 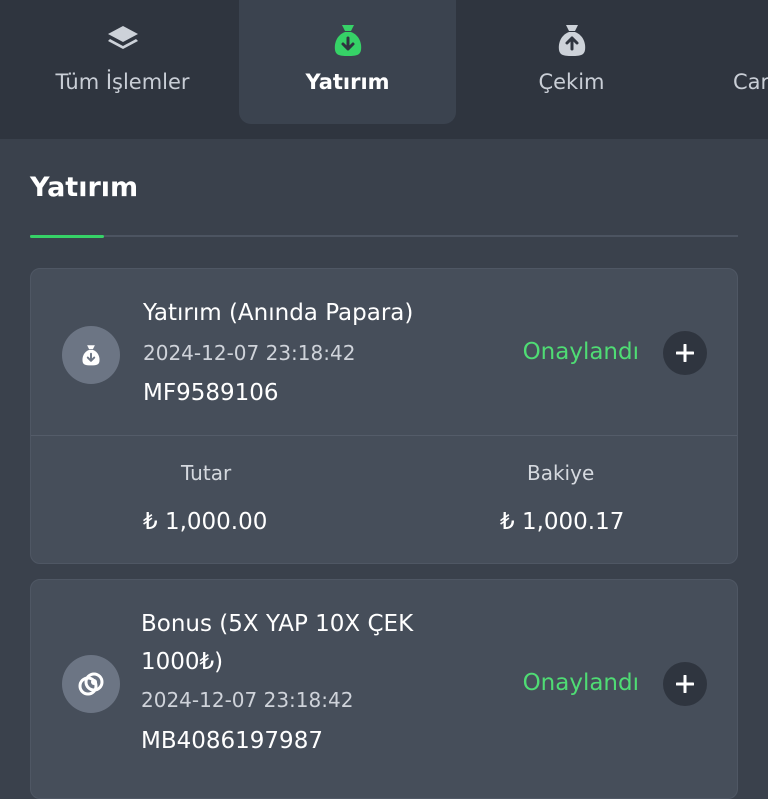 What do you see at coordinates (750, 82) in the screenshot?
I see `tab-label: Car` at bounding box center [750, 82].